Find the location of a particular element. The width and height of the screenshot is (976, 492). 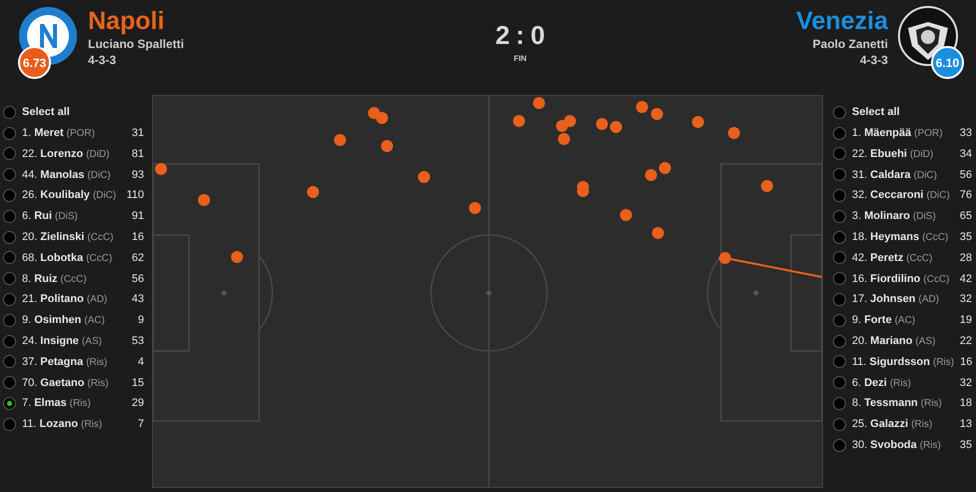

touch-count: 28 is located at coordinates (966, 258).